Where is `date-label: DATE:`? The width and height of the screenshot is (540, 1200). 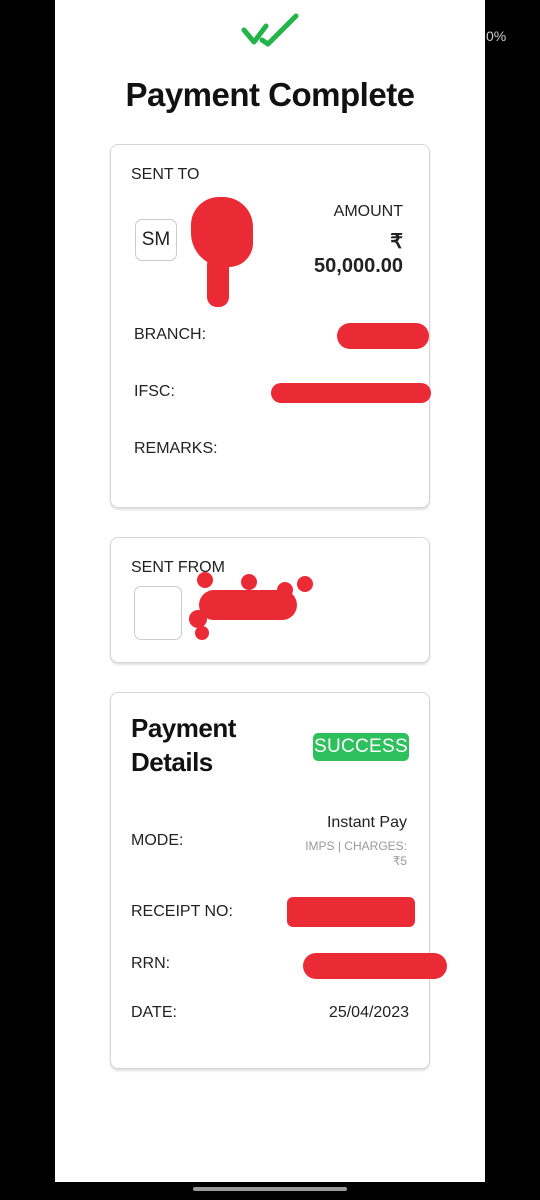 date-label: DATE: is located at coordinates (154, 1012).